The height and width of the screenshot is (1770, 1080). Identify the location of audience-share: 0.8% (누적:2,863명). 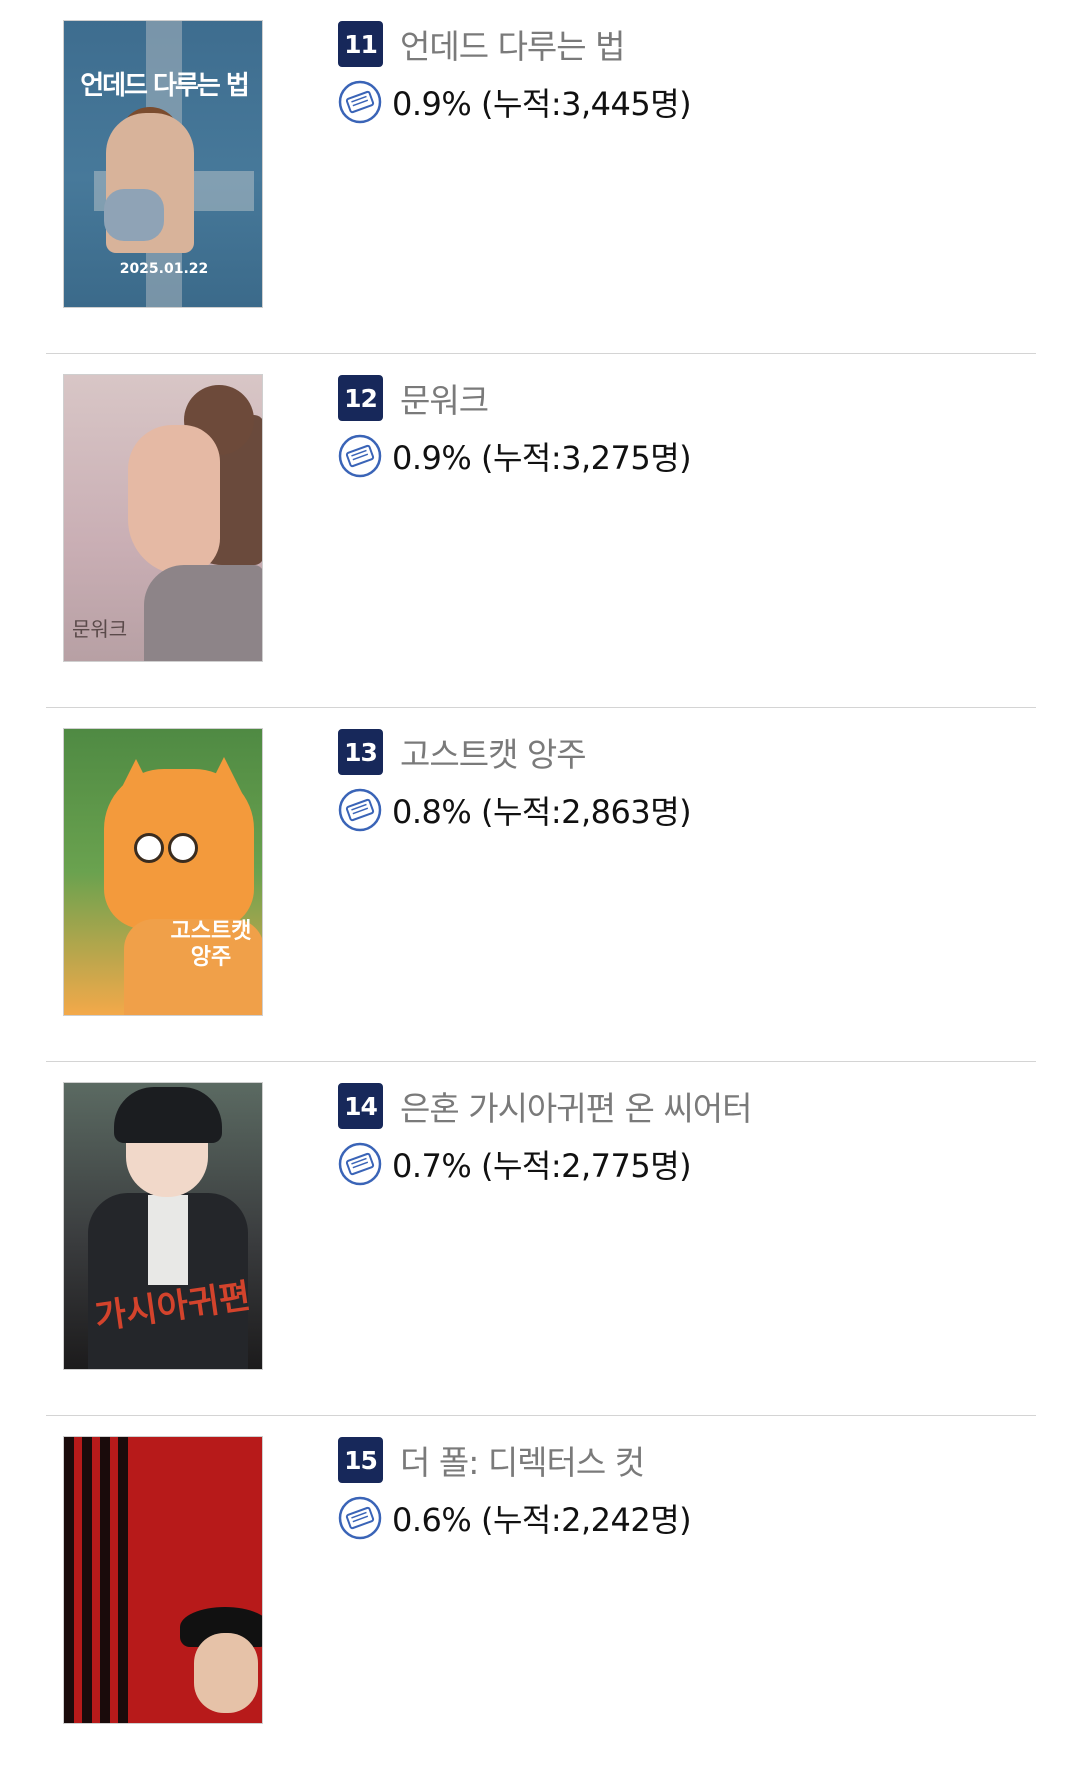
(542, 812).